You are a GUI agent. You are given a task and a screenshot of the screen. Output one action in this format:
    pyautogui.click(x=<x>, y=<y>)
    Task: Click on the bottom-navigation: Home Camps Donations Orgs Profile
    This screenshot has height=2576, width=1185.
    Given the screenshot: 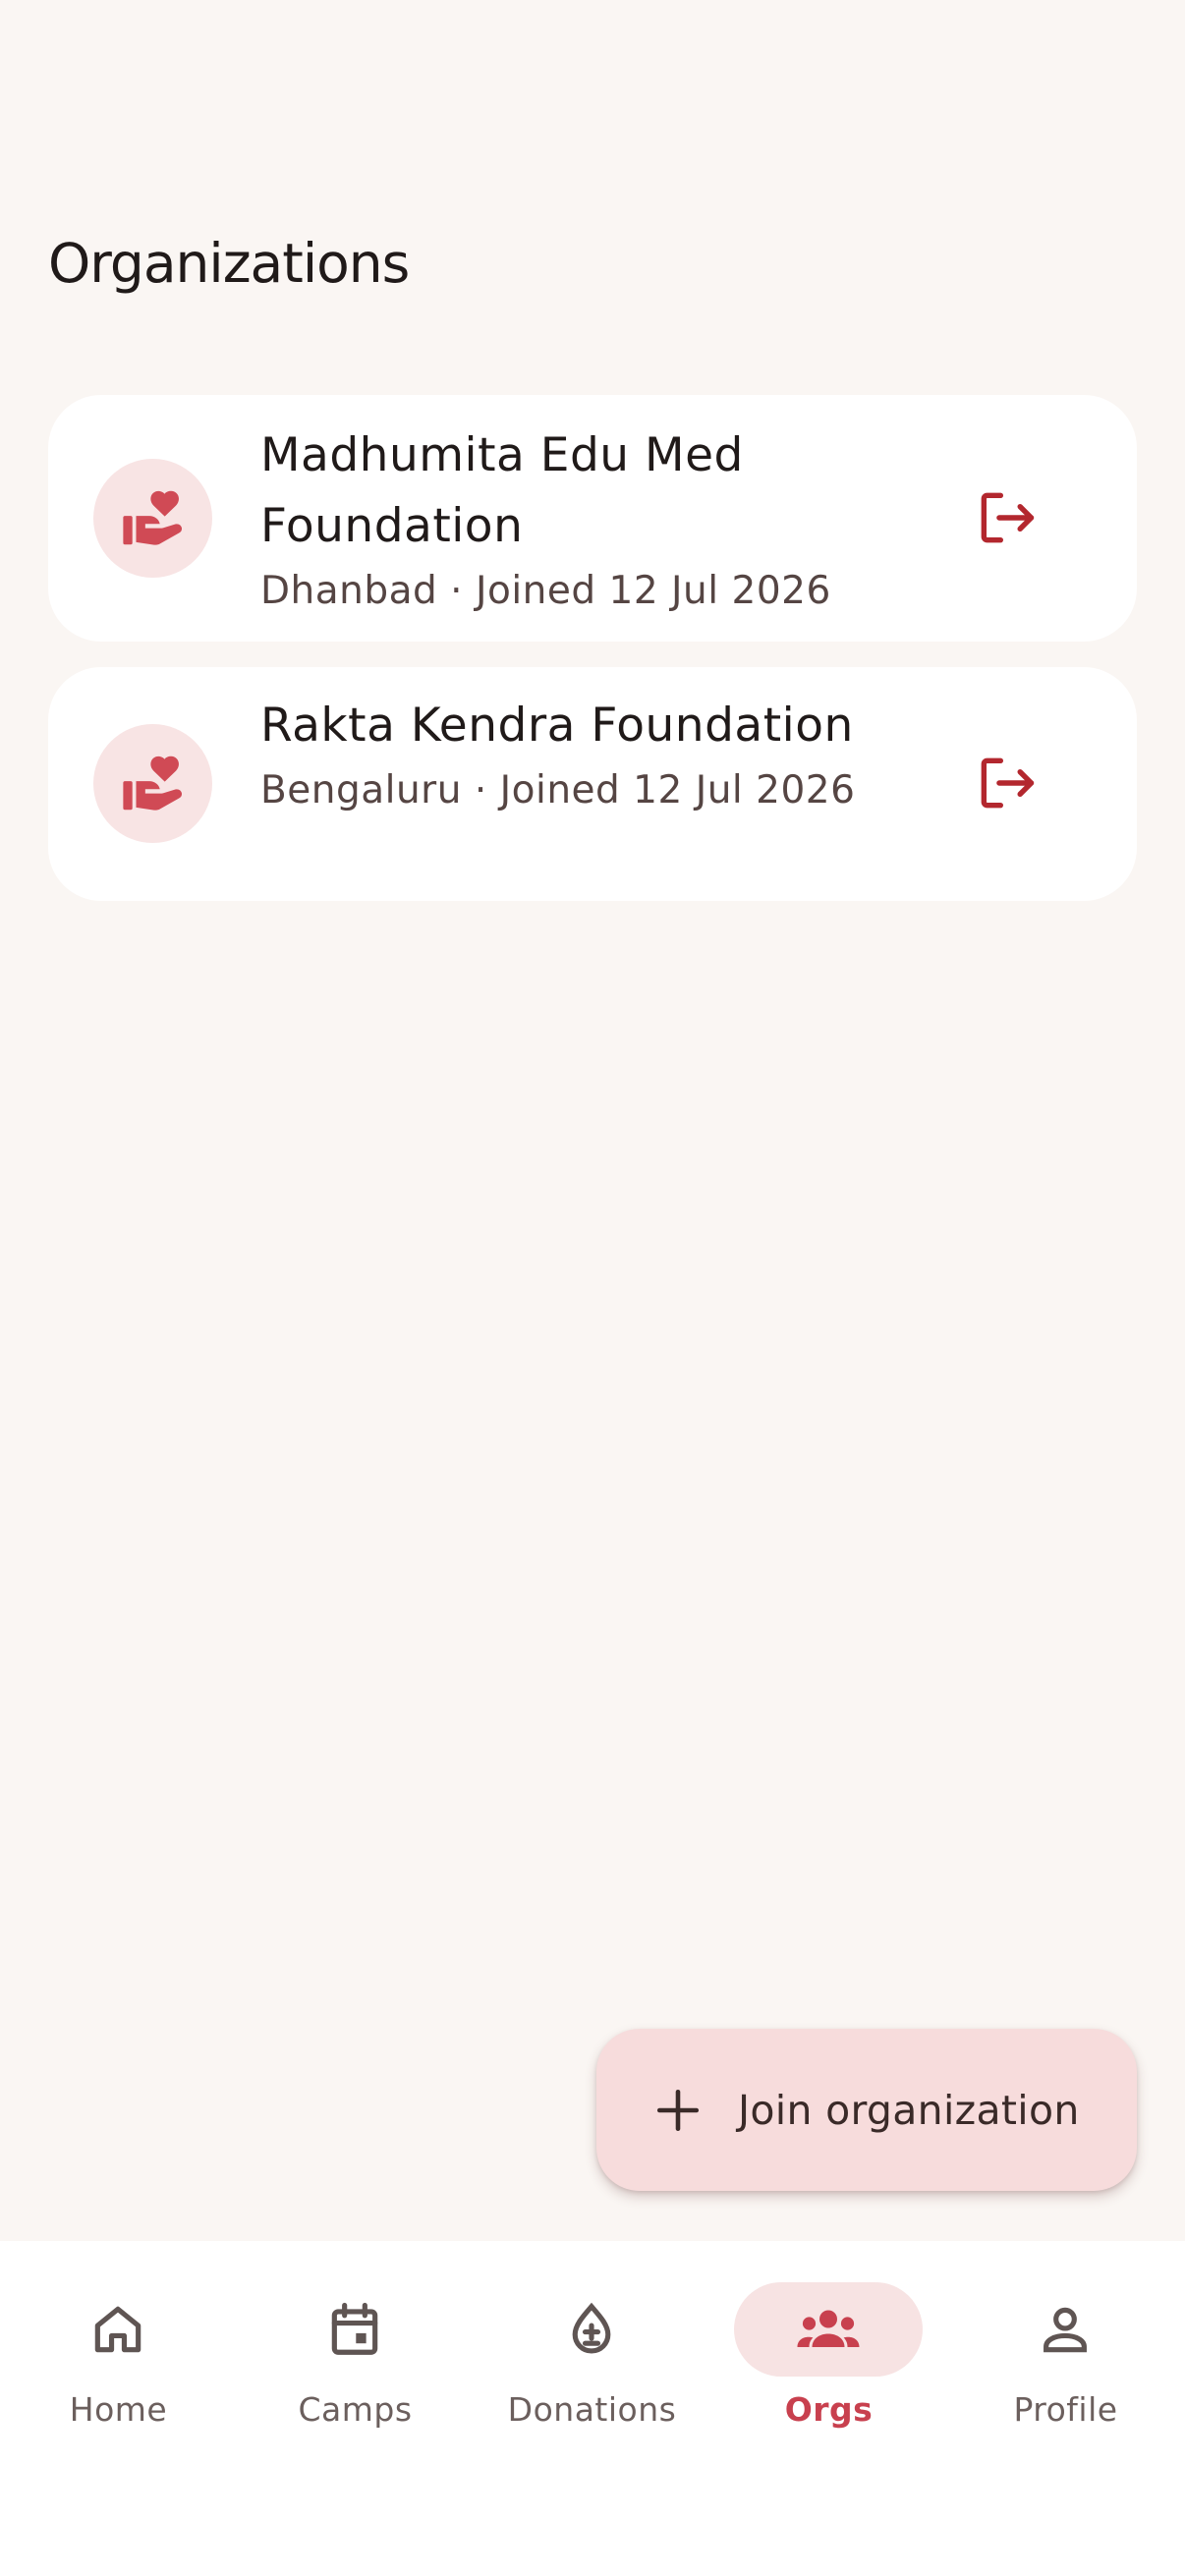 What is the action you would take?
    pyautogui.click(x=592, y=2408)
    